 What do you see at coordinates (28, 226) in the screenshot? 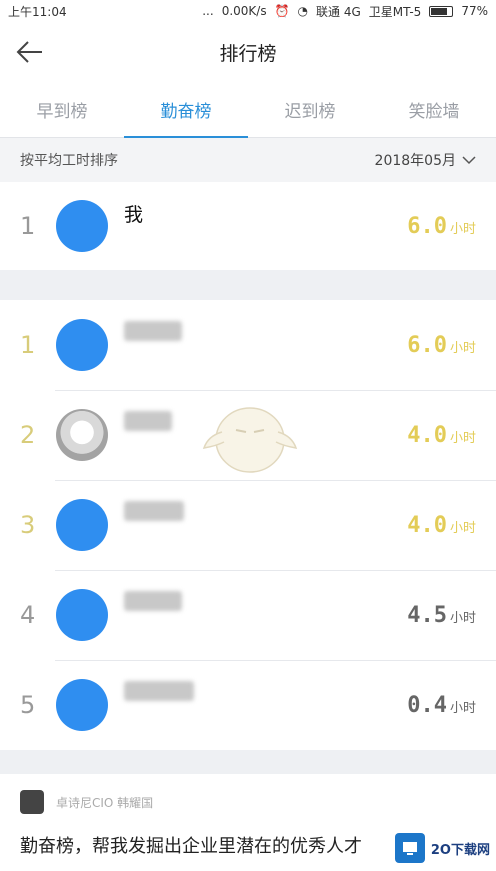
I see `my-rank: 1` at bounding box center [28, 226].